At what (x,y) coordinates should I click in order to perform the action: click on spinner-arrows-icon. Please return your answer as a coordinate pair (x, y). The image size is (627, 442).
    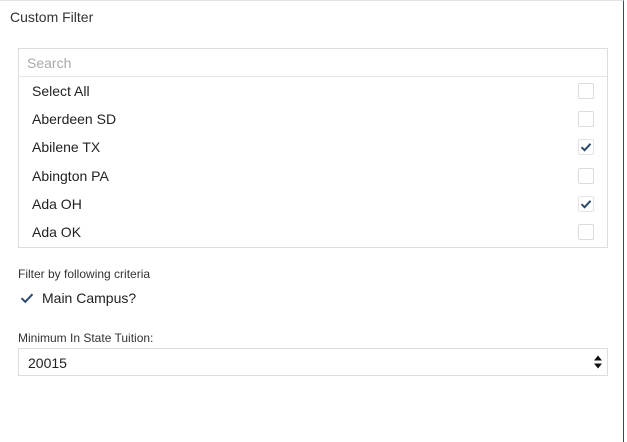
    Looking at the image, I should click on (598, 362).